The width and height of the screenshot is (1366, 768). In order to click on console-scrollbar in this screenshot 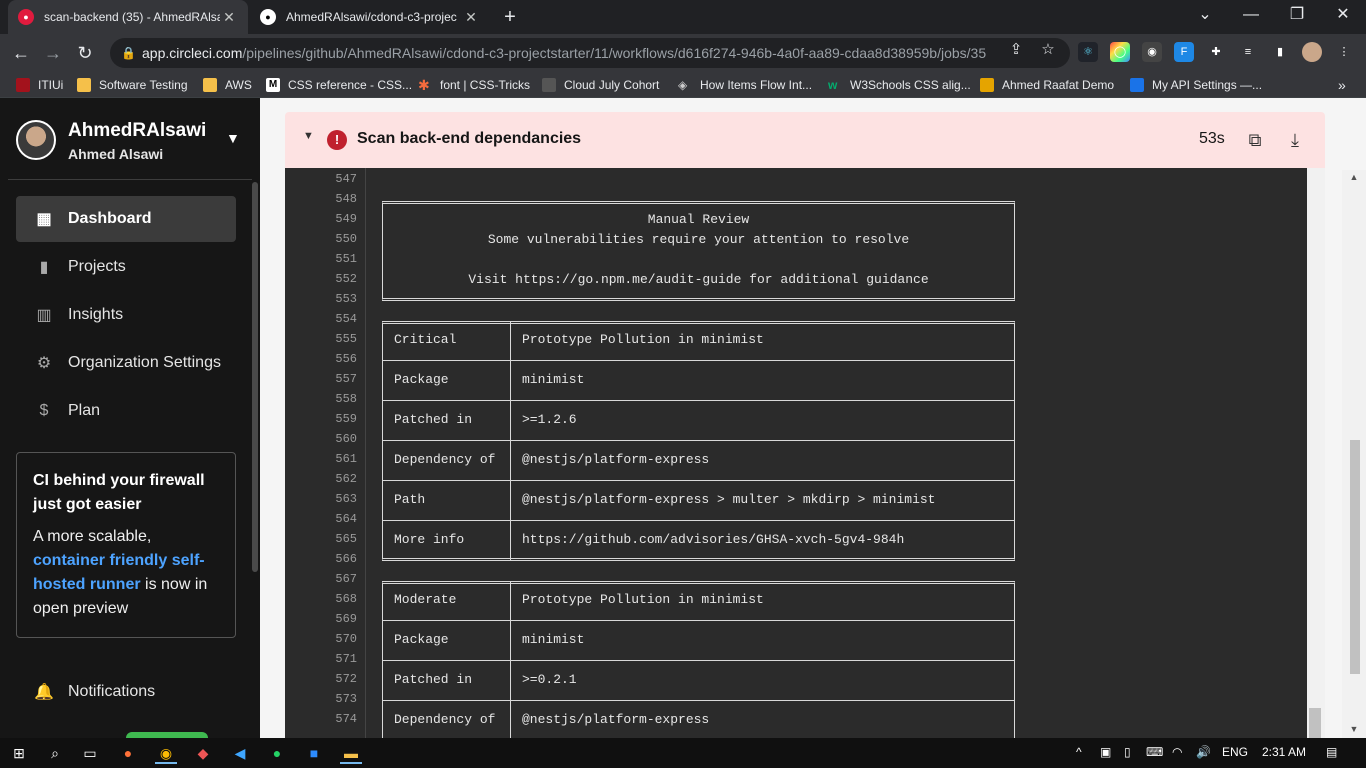, I will do `click(1316, 453)`.